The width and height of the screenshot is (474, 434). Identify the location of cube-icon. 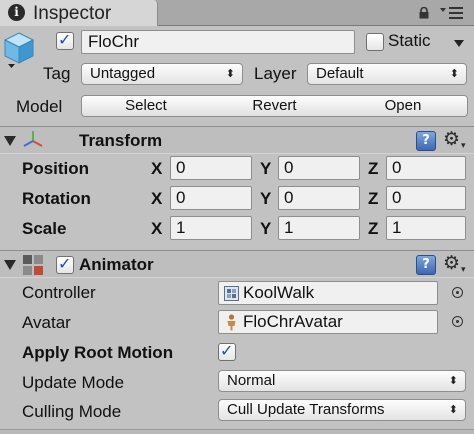
(19, 50).